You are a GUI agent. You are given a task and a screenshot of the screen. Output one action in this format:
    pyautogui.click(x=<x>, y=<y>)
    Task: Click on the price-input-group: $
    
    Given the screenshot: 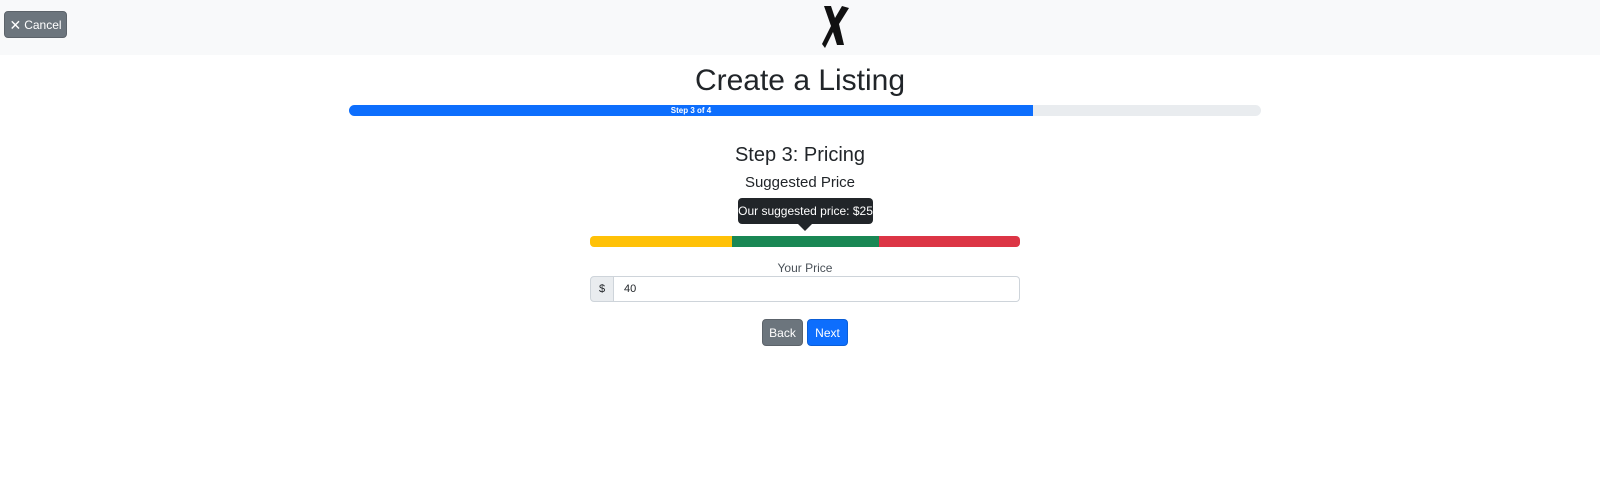 What is the action you would take?
    pyautogui.click(x=805, y=289)
    